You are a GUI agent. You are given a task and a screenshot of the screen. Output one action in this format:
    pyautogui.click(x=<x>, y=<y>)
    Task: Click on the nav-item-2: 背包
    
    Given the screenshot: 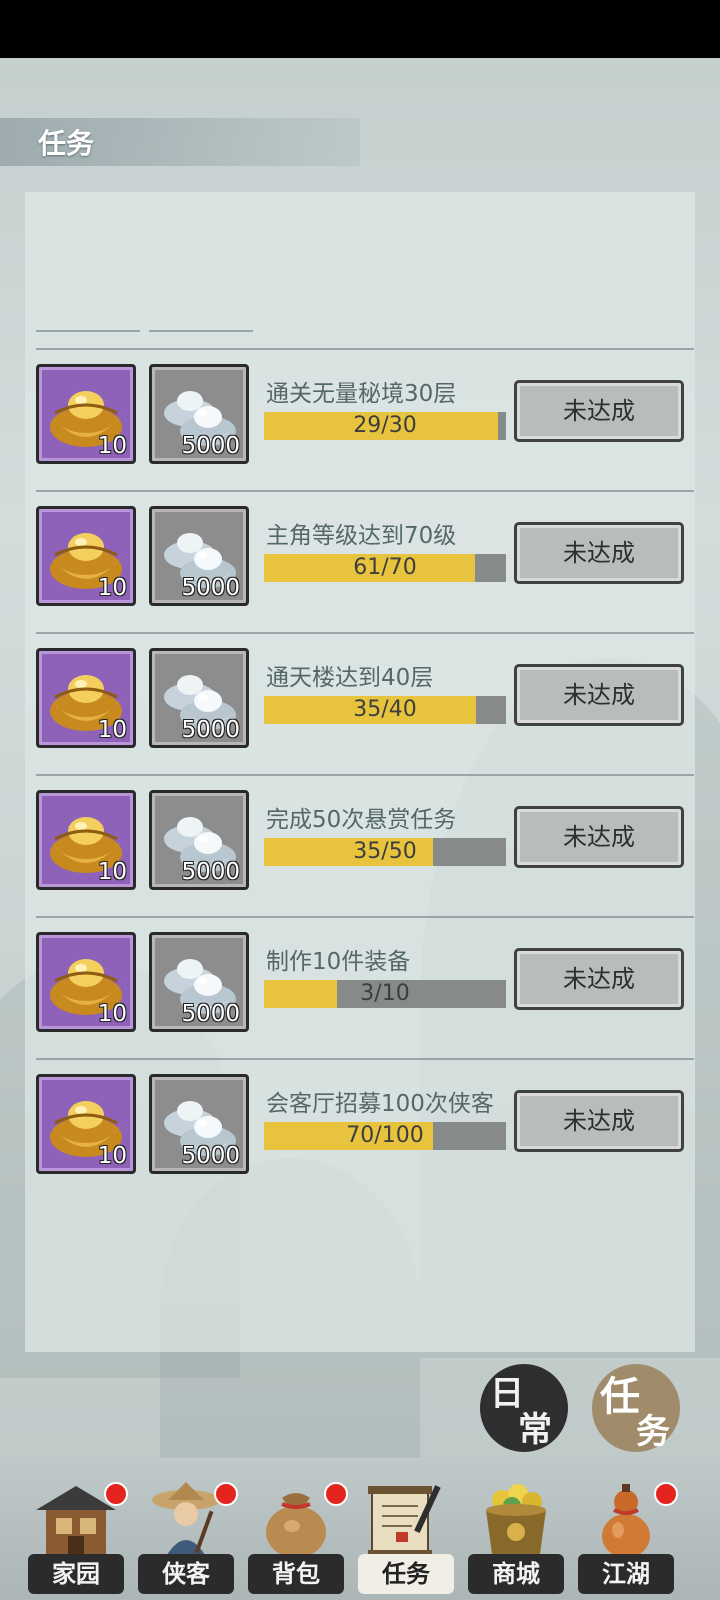 What is the action you would take?
    pyautogui.click(x=296, y=1530)
    